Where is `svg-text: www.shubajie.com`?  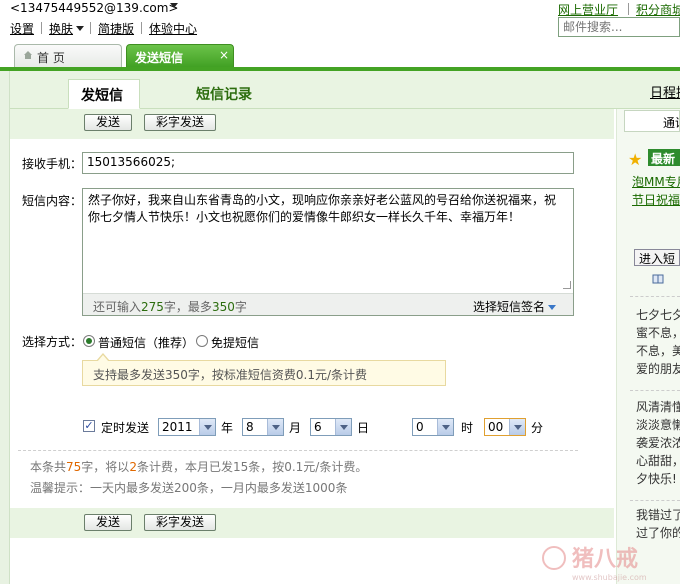 svg-text: www.shubajie.com is located at coordinates (609, 577).